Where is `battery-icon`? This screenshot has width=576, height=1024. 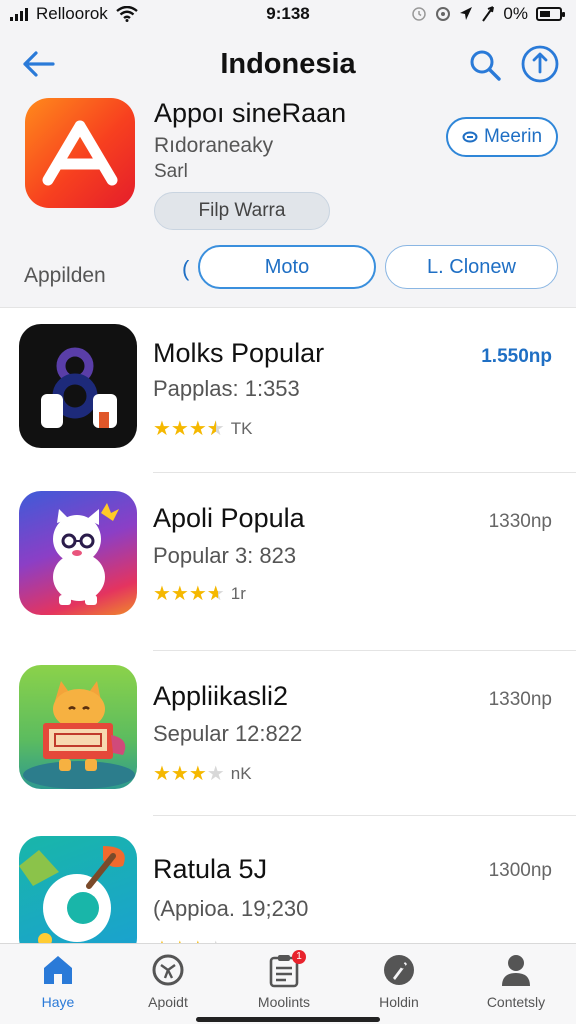
battery-icon is located at coordinates (550, 14).